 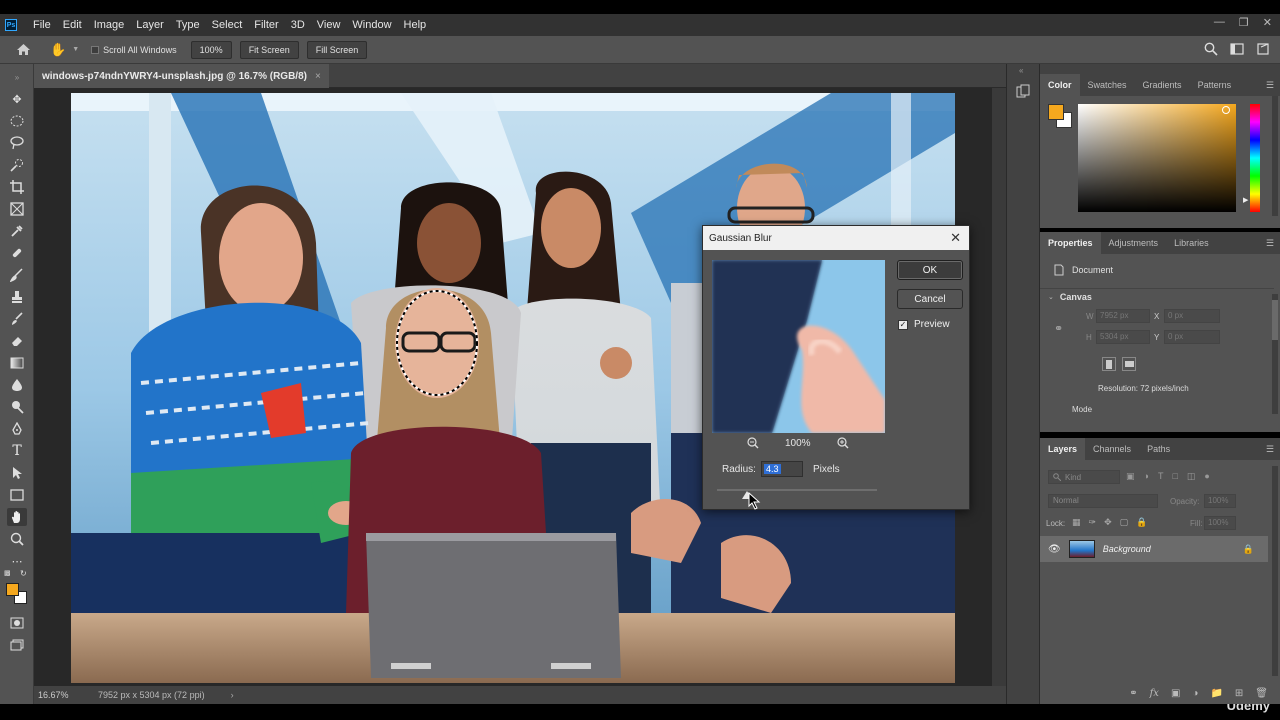 What do you see at coordinates (1063, 449) in the screenshot?
I see `tab-layers: Layers` at bounding box center [1063, 449].